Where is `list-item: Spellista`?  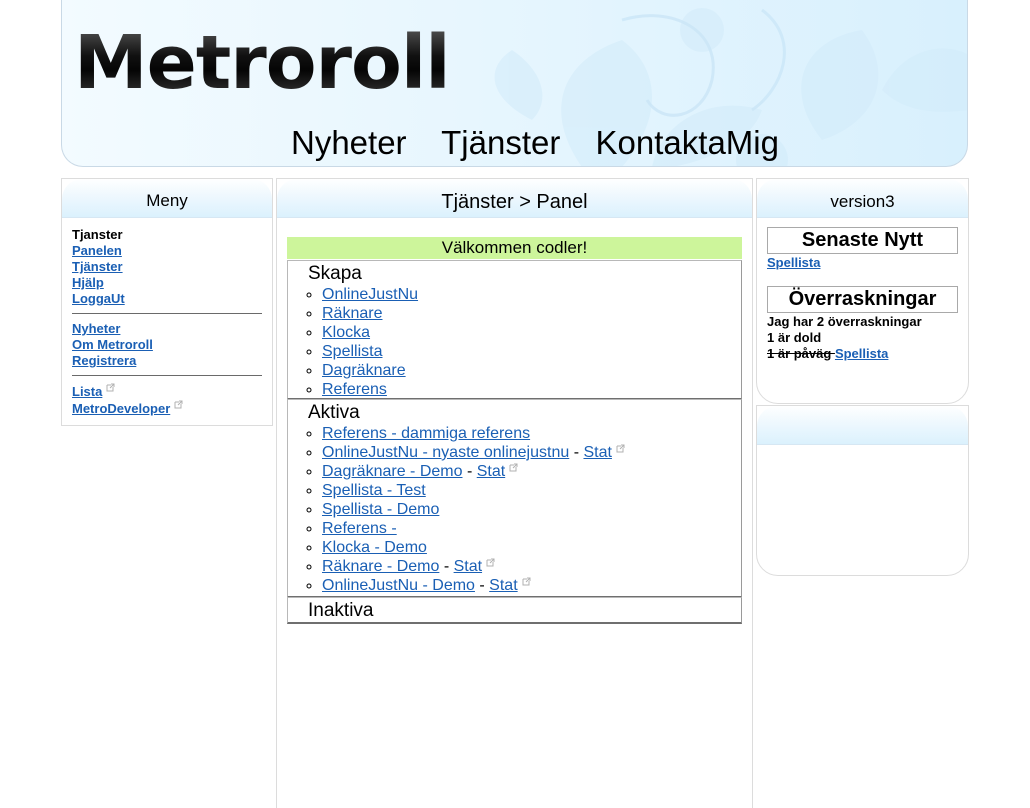
list-item: Spellista is located at coordinates (531, 351).